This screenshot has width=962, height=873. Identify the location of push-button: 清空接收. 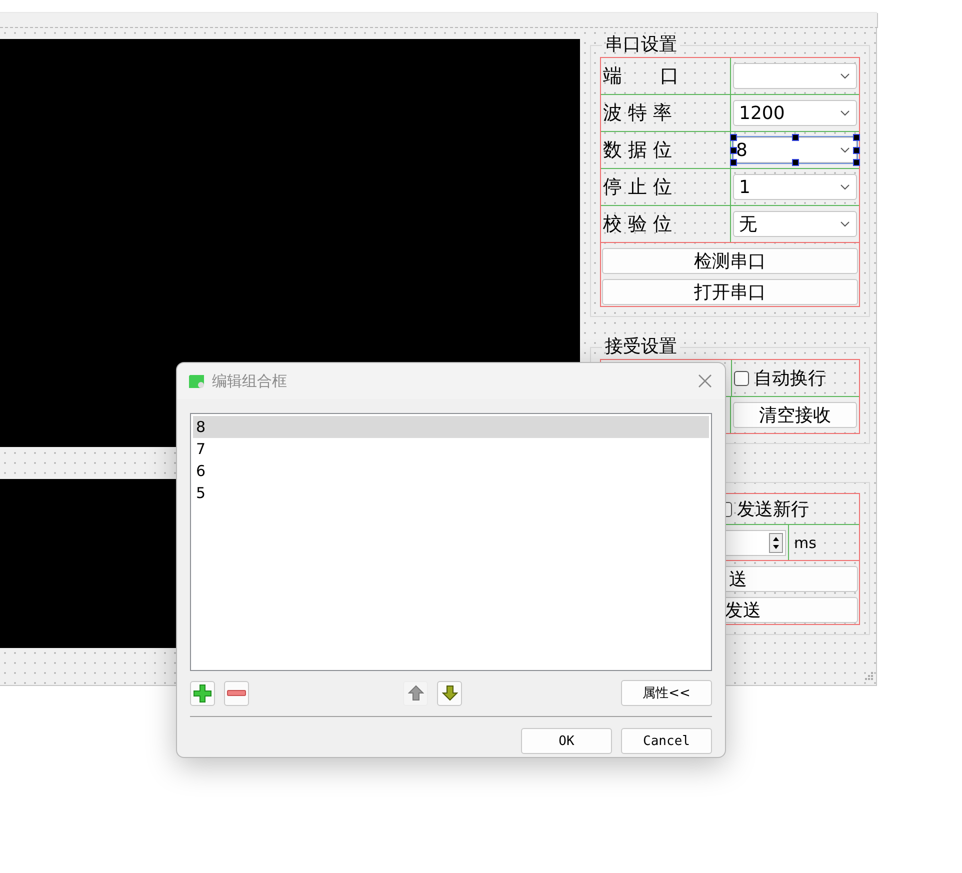
(795, 415).